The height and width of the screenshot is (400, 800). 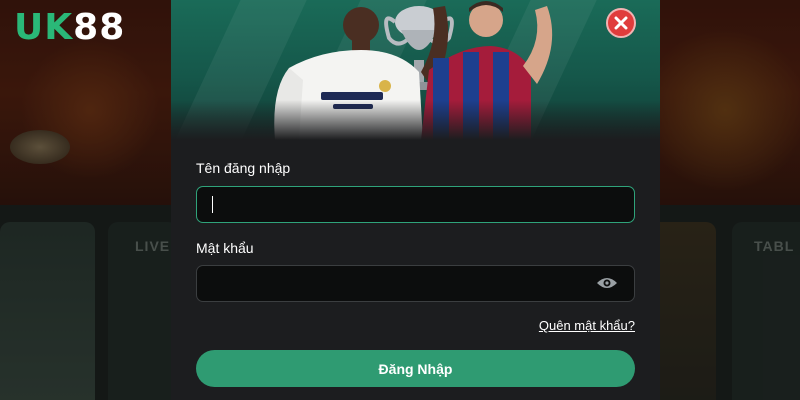 I want to click on uk88-logo: UK88, so click(x=69, y=28).